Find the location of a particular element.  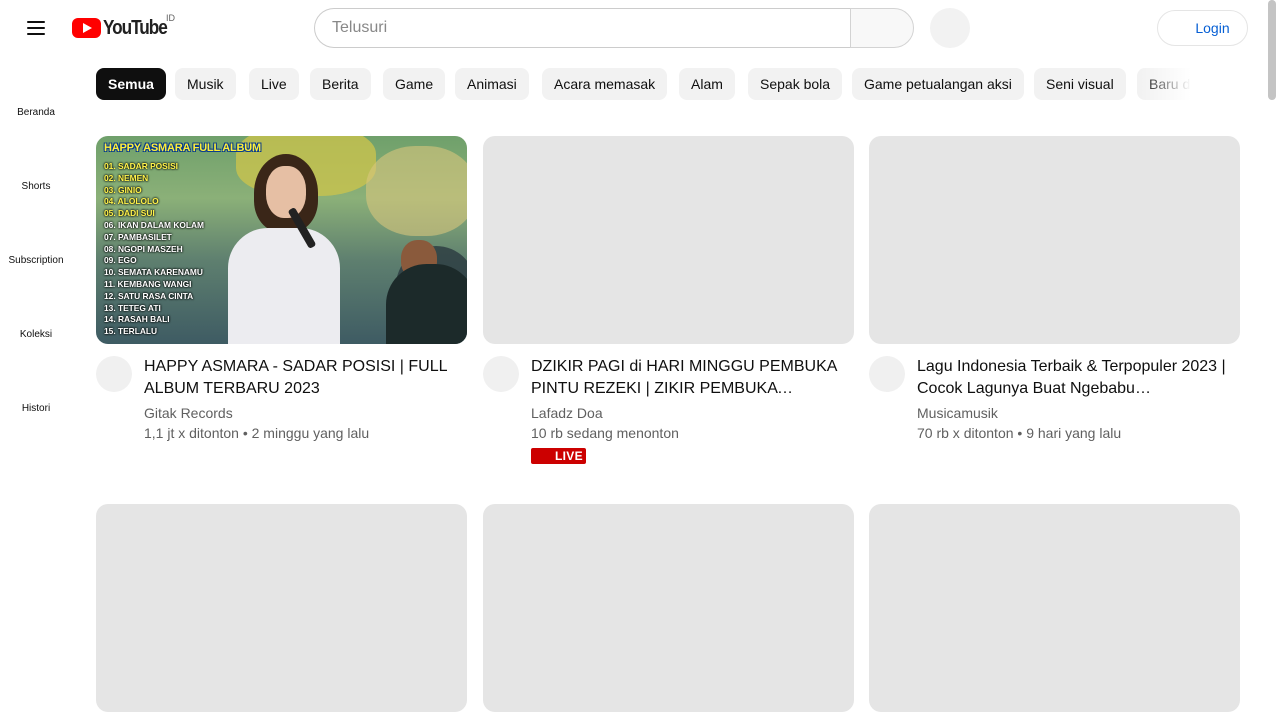

chip-semua: Semua is located at coordinates (131, 84).